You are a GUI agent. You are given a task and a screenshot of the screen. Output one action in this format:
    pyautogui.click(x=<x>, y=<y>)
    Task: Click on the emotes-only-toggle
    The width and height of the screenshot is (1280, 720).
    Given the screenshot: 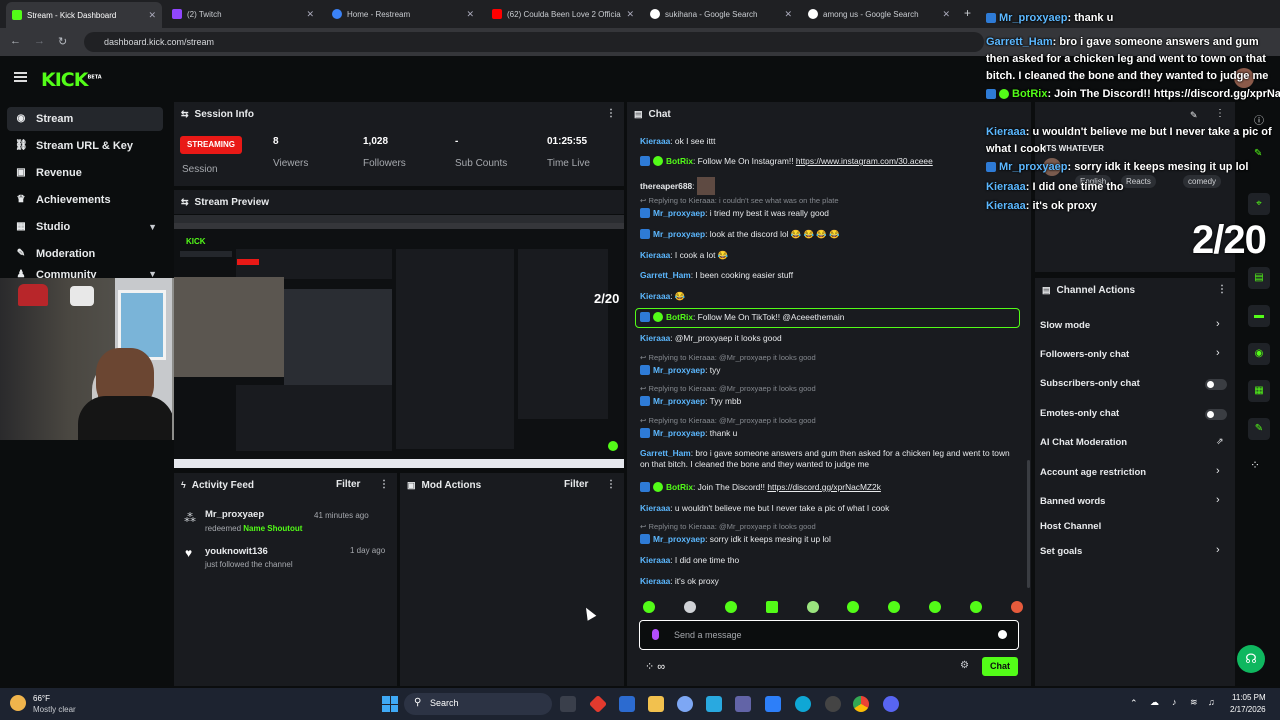 What is the action you would take?
    pyautogui.click(x=1216, y=414)
    